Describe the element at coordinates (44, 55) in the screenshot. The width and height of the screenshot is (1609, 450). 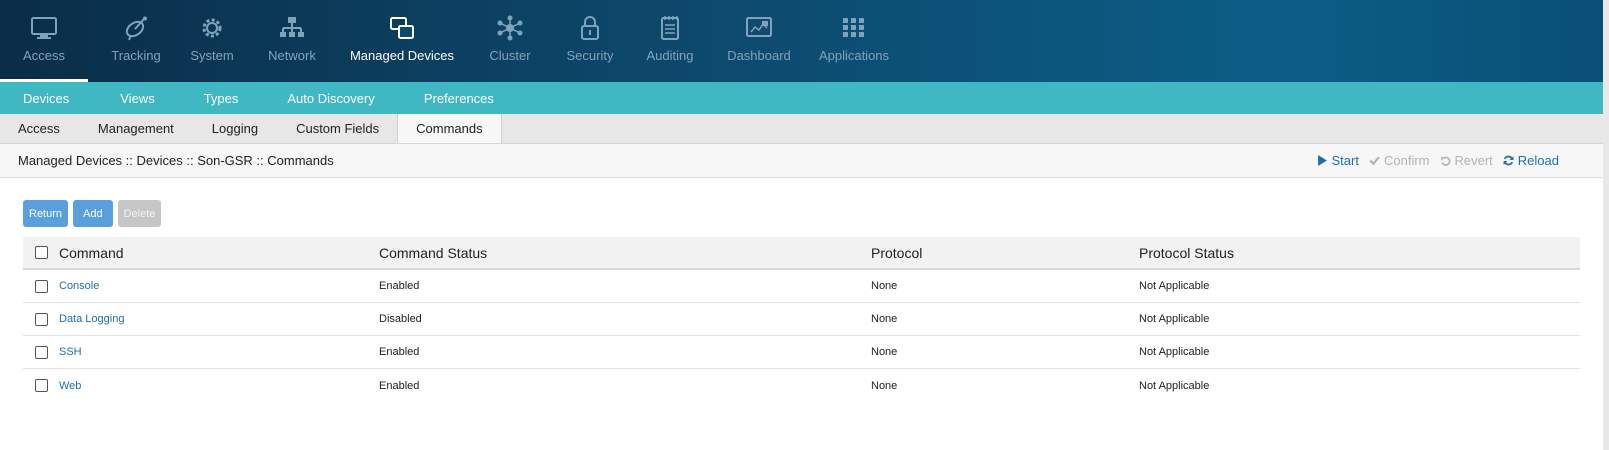
I see `nav-label: Access` at that location.